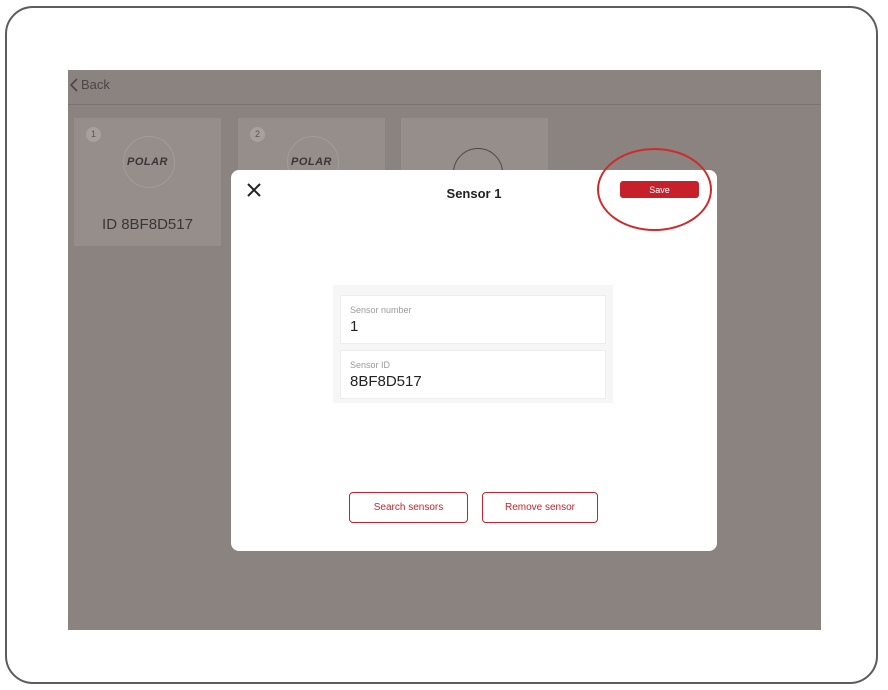 The image size is (888, 690). What do you see at coordinates (659, 189) in the screenshot?
I see `save-button: Save` at bounding box center [659, 189].